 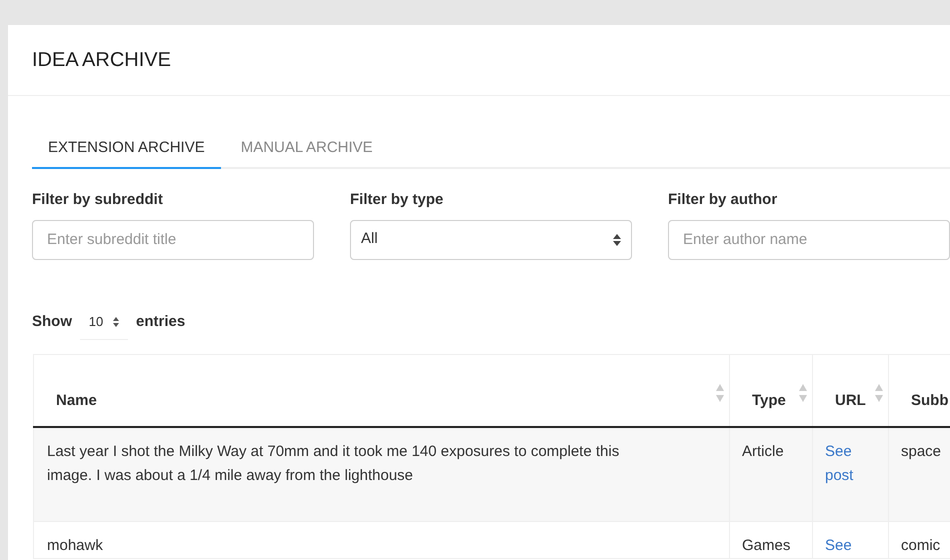 What do you see at coordinates (126, 149) in the screenshot?
I see `tab: EXTENSION ARCHIVE` at bounding box center [126, 149].